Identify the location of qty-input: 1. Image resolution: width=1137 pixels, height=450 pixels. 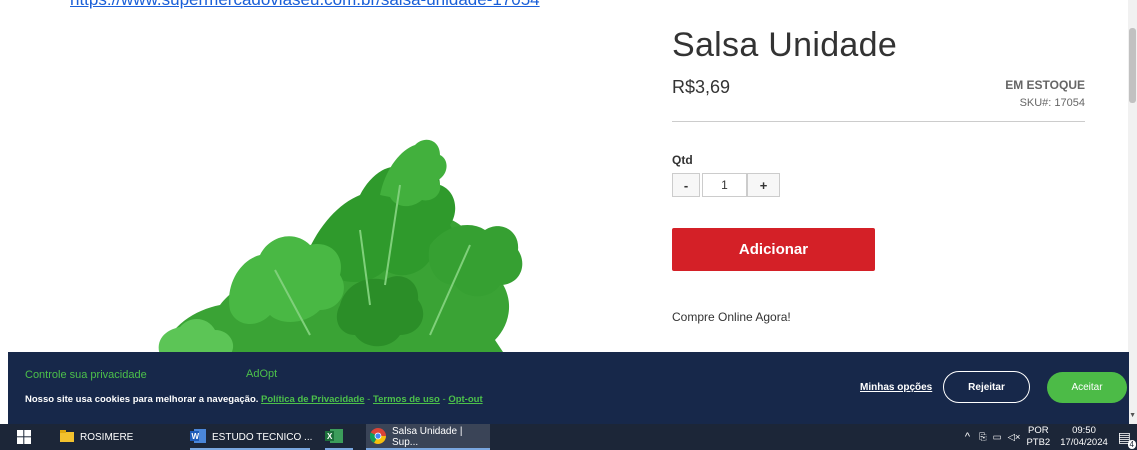
(724, 185).